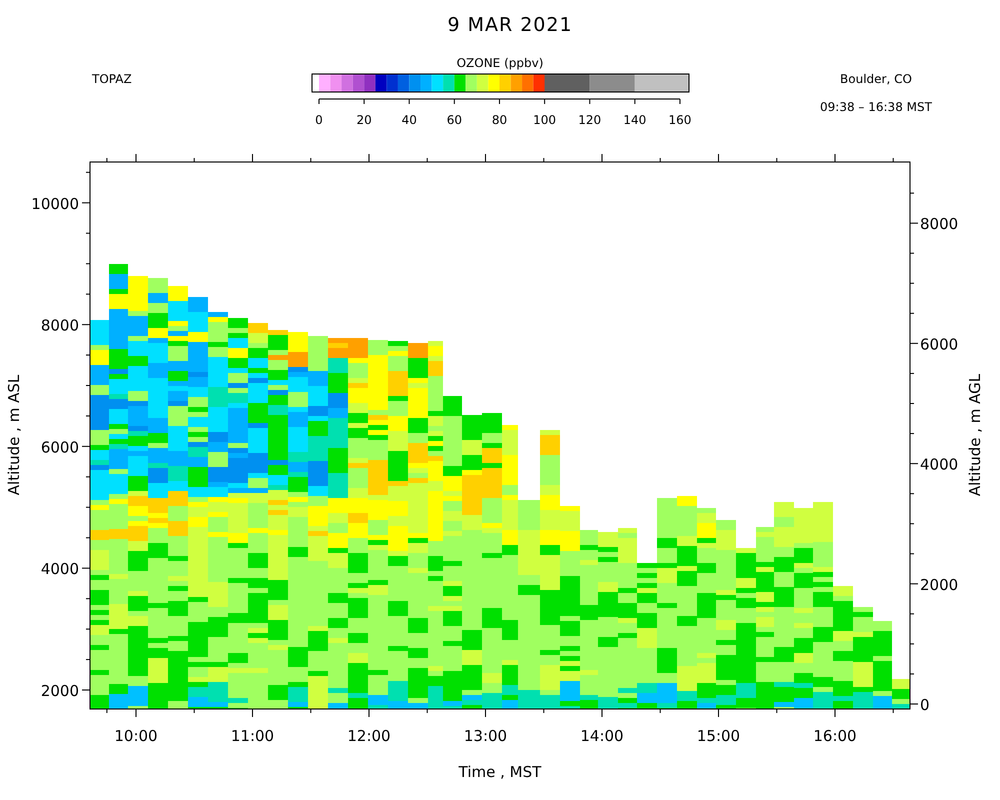 The width and height of the screenshot is (1000, 800). Describe the element at coordinates (55, 203) in the screenshot. I see `y-axis-tick-label: 10000` at that location.